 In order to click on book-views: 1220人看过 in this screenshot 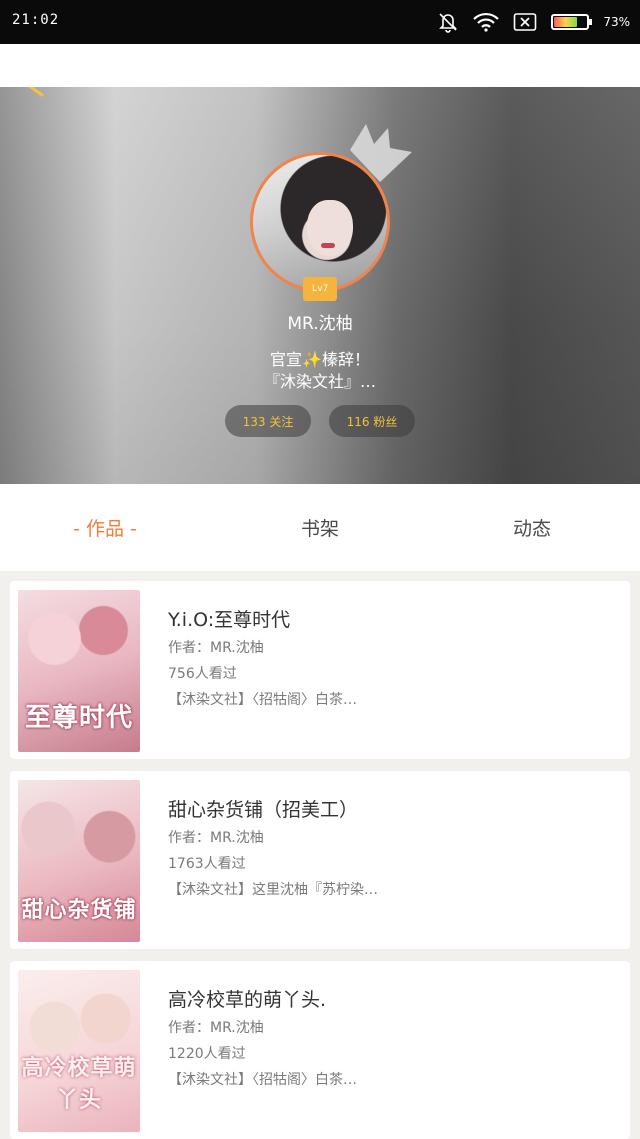, I will do `click(207, 1054)`.